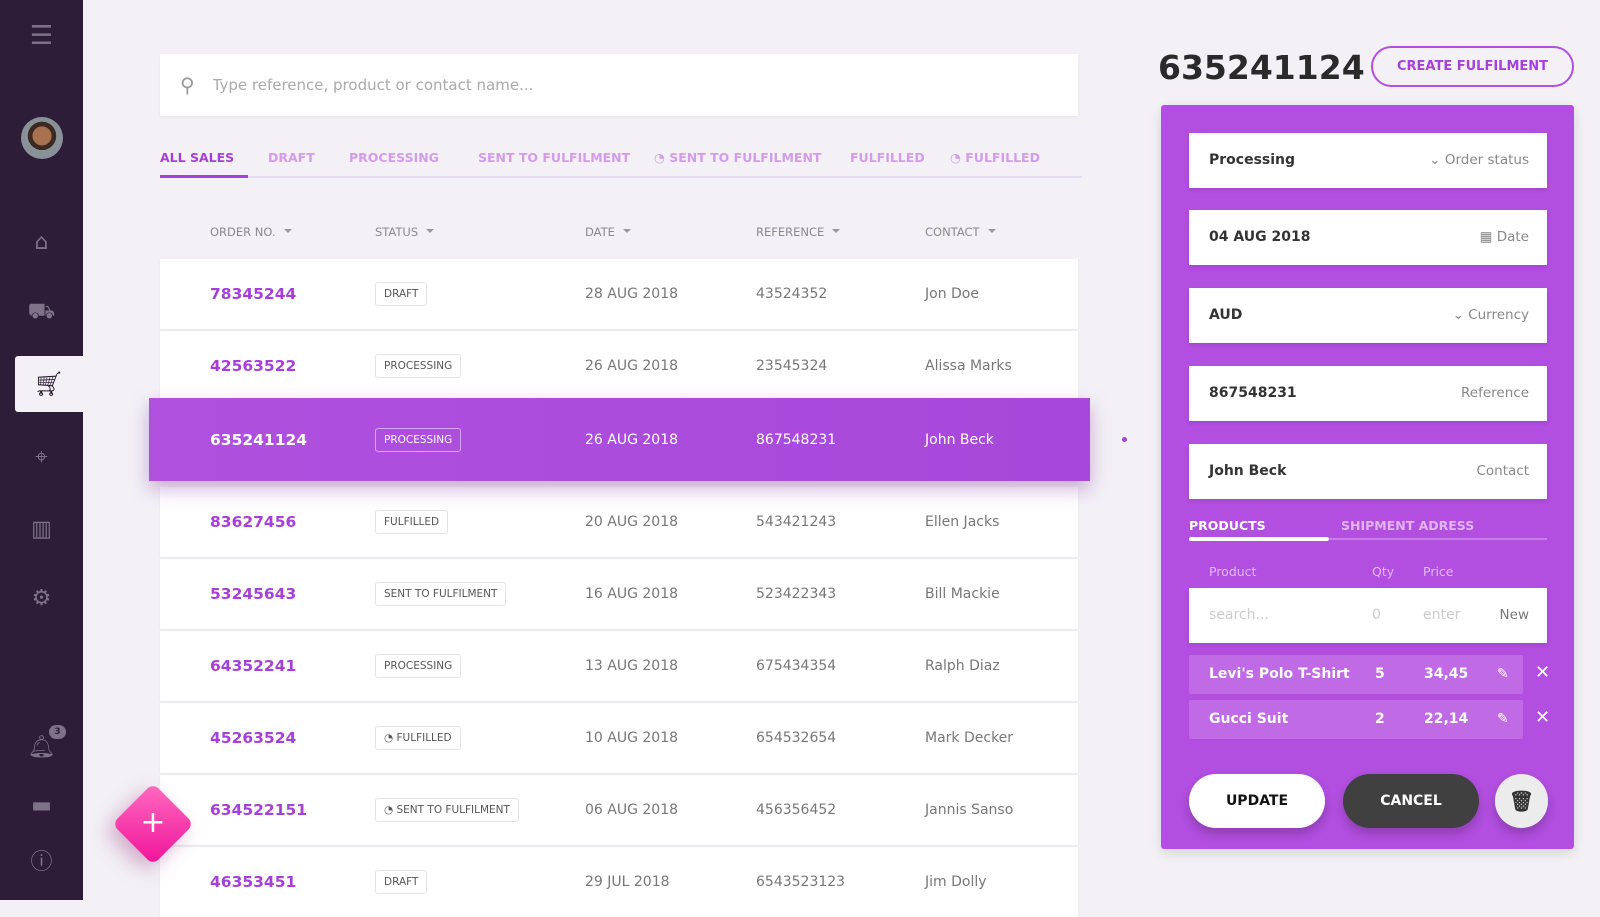  Describe the element at coordinates (258, 810) in the screenshot. I see `order-number: 634522151` at that location.